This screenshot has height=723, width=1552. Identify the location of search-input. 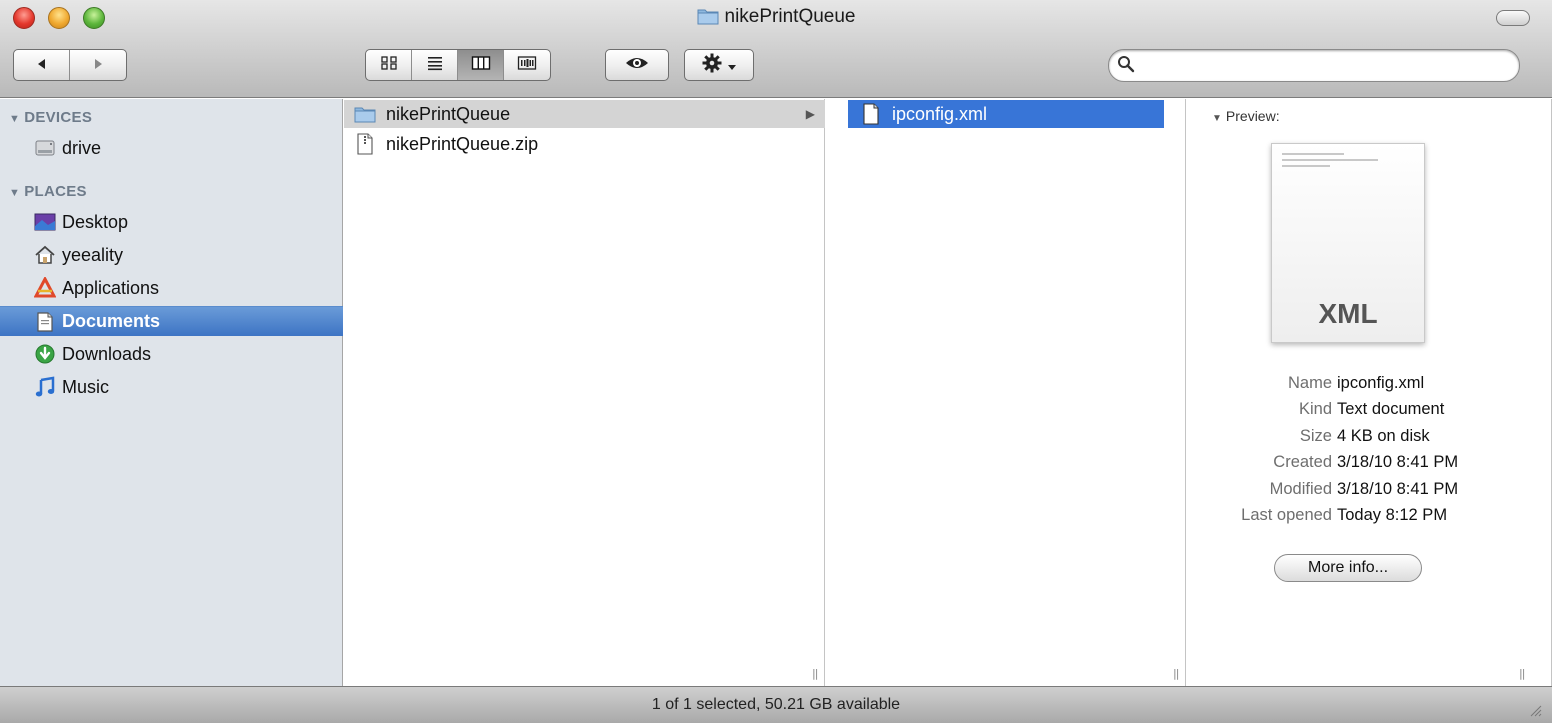
(1330, 65).